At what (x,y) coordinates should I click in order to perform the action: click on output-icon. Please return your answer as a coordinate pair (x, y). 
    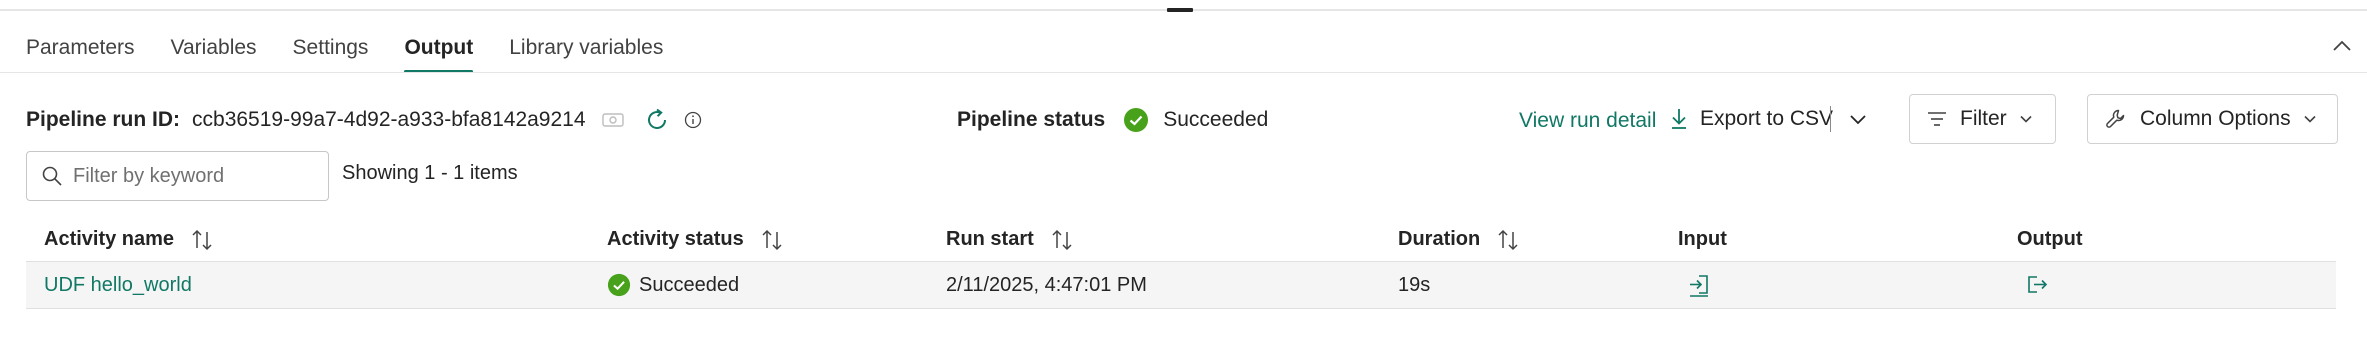
    Looking at the image, I should click on (2038, 285).